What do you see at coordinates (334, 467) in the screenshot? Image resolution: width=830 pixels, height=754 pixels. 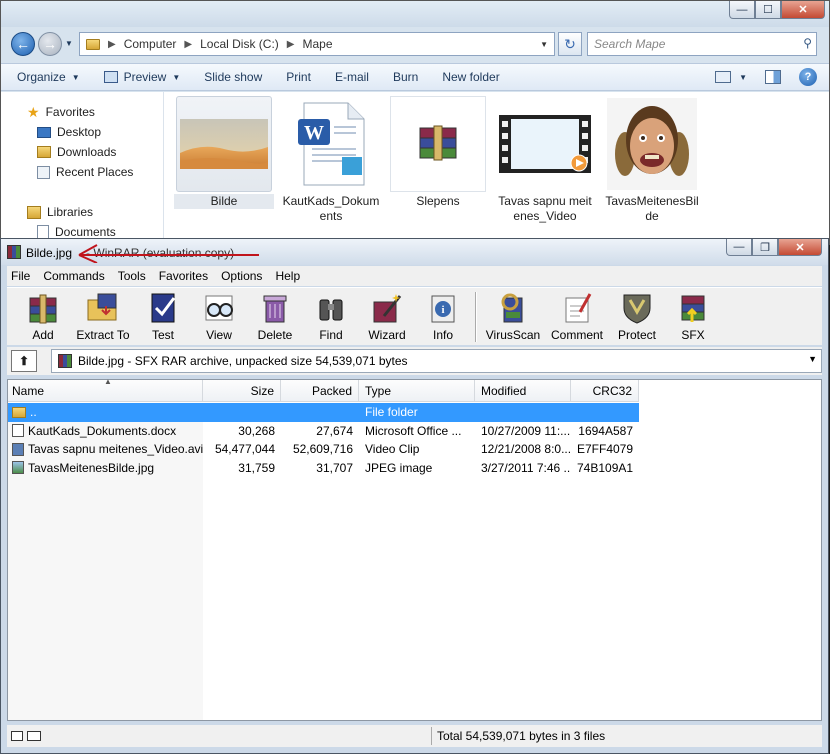 I see `cell-packed: 31,707` at bounding box center [334, 467].